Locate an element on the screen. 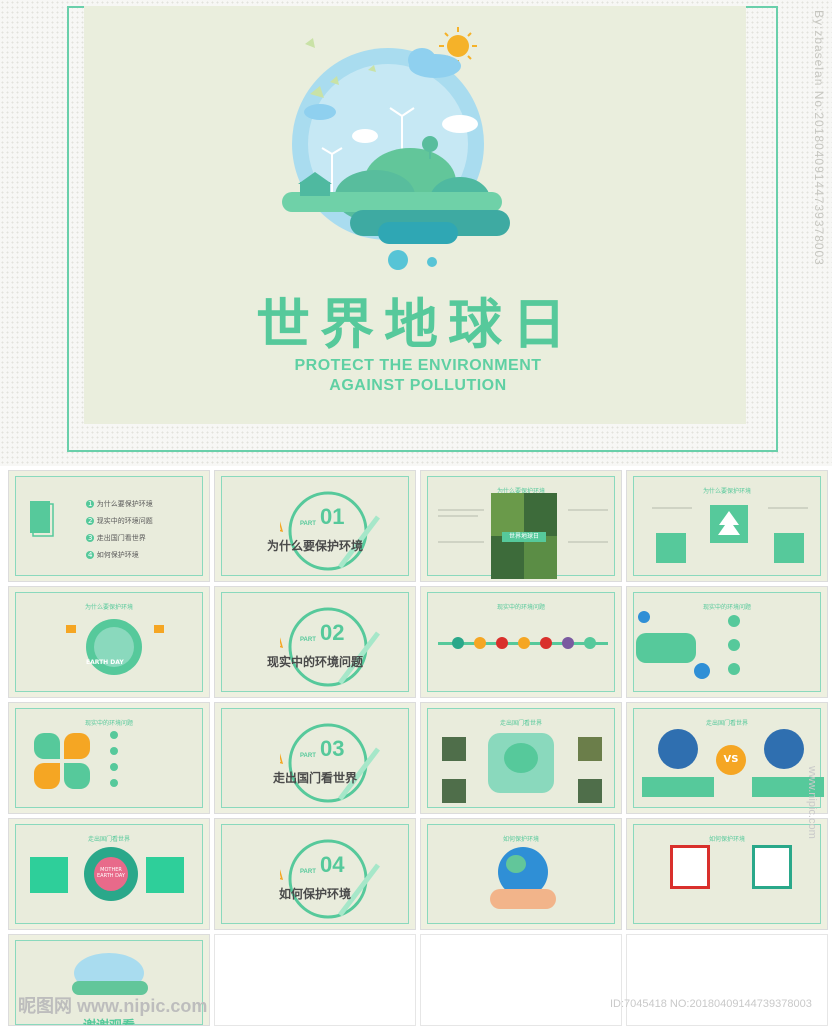  slide-thumb-4: 为什么要保护环境 is located at coordinates (727, 526).